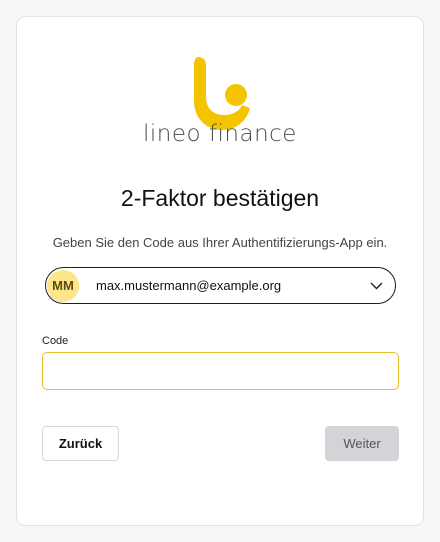 This screenshot has width=440, height=542. I want to click on page-title: 2-Faktor bestätigen, so click(220, 198).